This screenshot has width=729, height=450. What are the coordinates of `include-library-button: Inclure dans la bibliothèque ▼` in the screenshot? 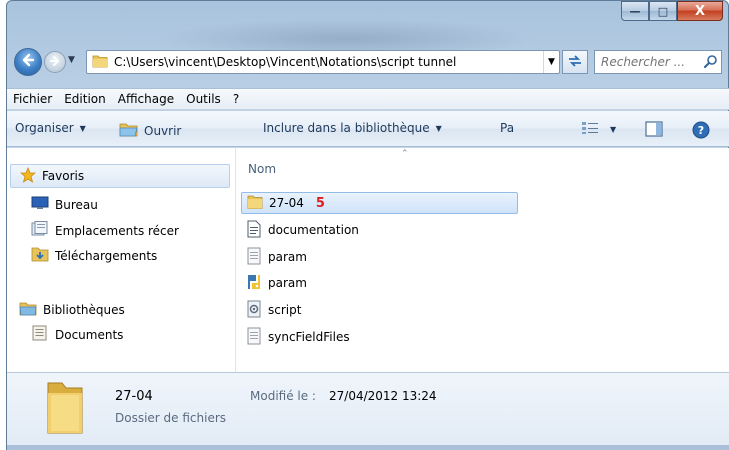 It's located at (352, 128).